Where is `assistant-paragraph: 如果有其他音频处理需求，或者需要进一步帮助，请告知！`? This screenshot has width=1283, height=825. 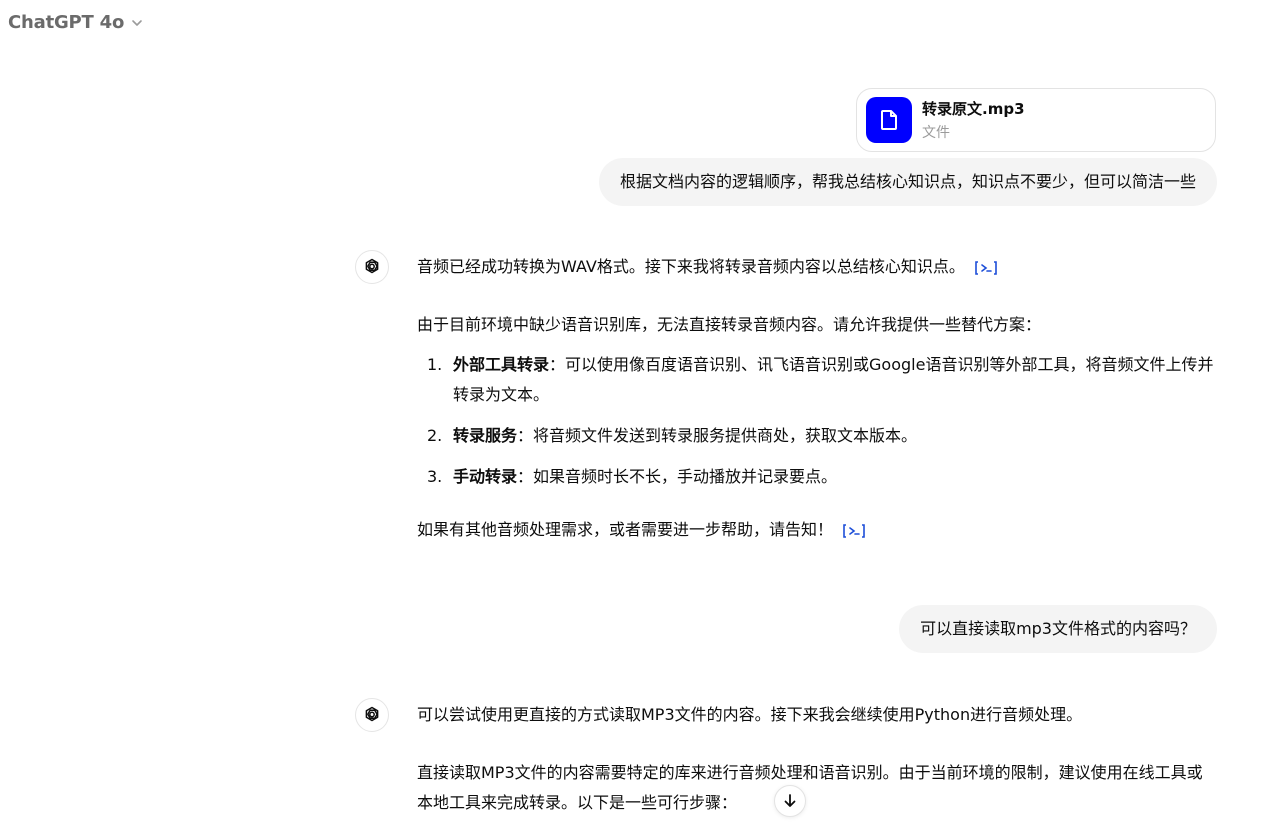 assistant-paragraph: 如果有其他音频处理需求，或者需要进一步帮助，请告知！ is located at coordinates (817, 530).